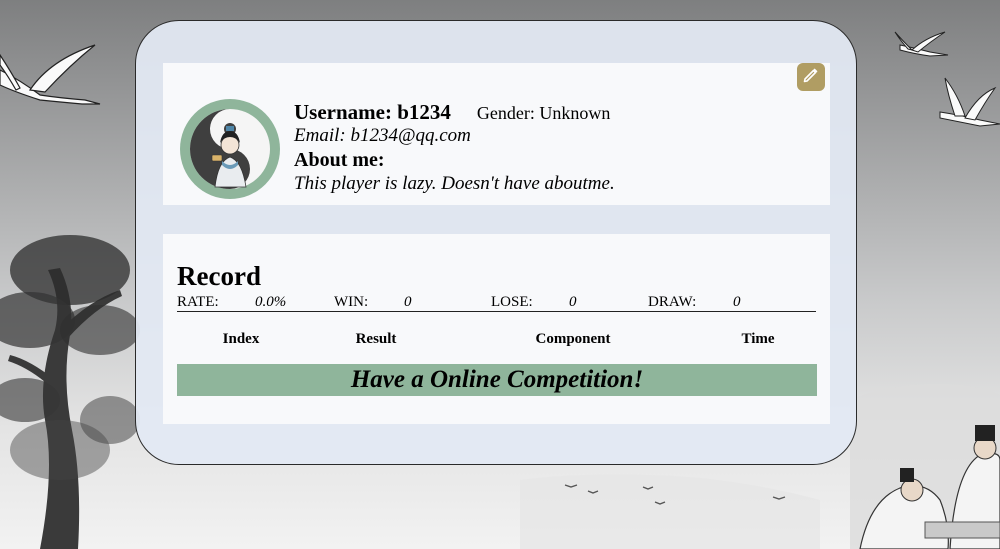  Describe the element at coordinates (675, 494) in the screenshot. I see `distant-birds` at that location.